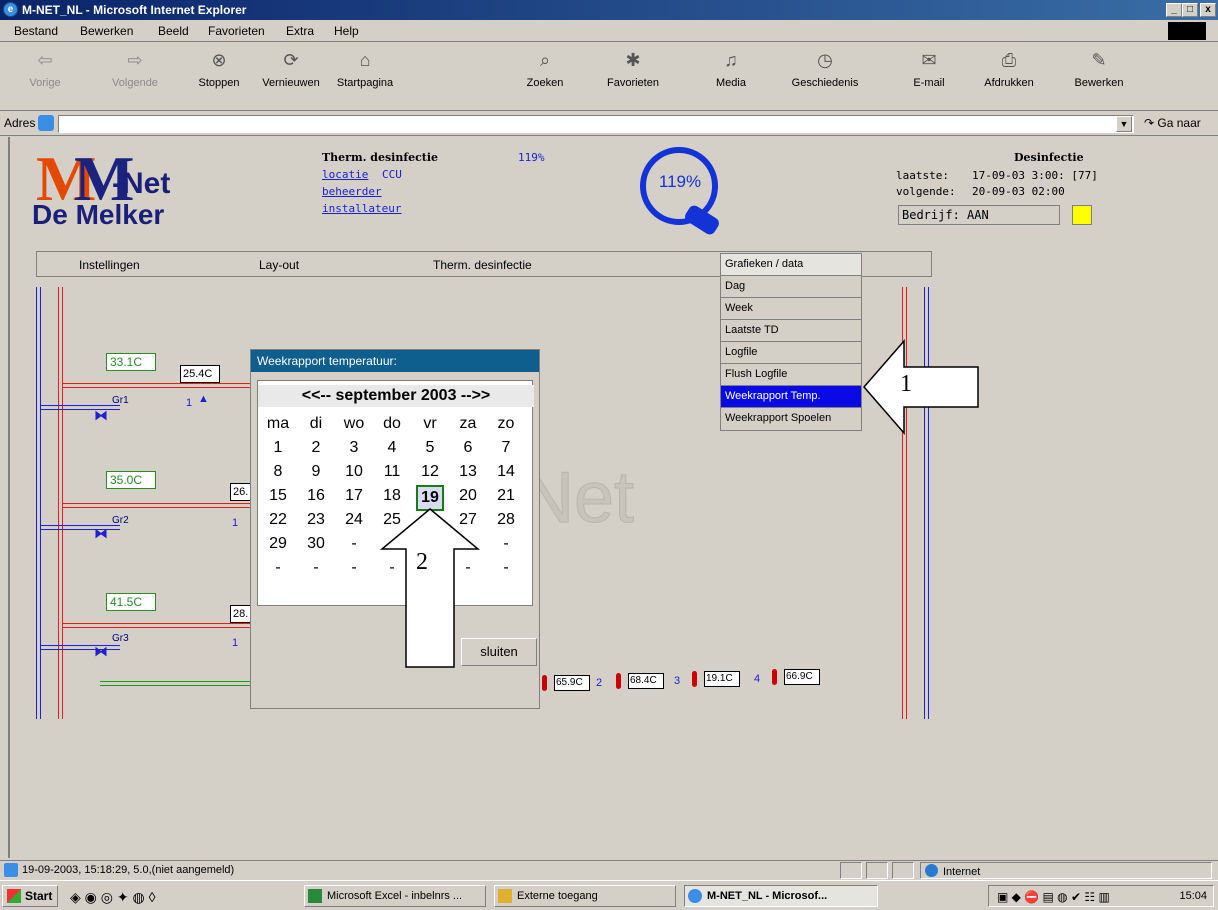 Image resolution: width=1218 pixels, height=910 pixels. Describe the element at coordinates (396, 396) in the screenshot. I see `calendar-month-nav: <<-- september 2003 -->>` at that location.